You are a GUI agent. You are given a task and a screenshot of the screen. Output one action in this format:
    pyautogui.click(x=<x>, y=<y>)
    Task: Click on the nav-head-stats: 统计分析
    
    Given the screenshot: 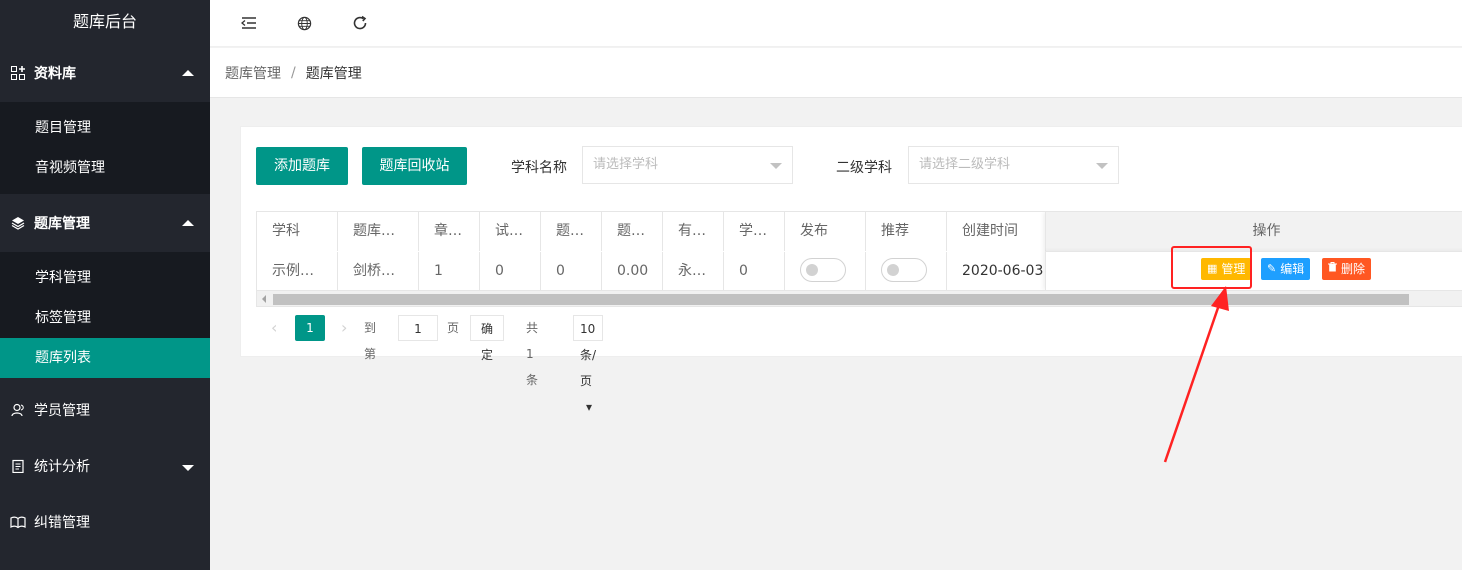 What is the action you would take?
    pyautogui.click(x=105, y=466)
    